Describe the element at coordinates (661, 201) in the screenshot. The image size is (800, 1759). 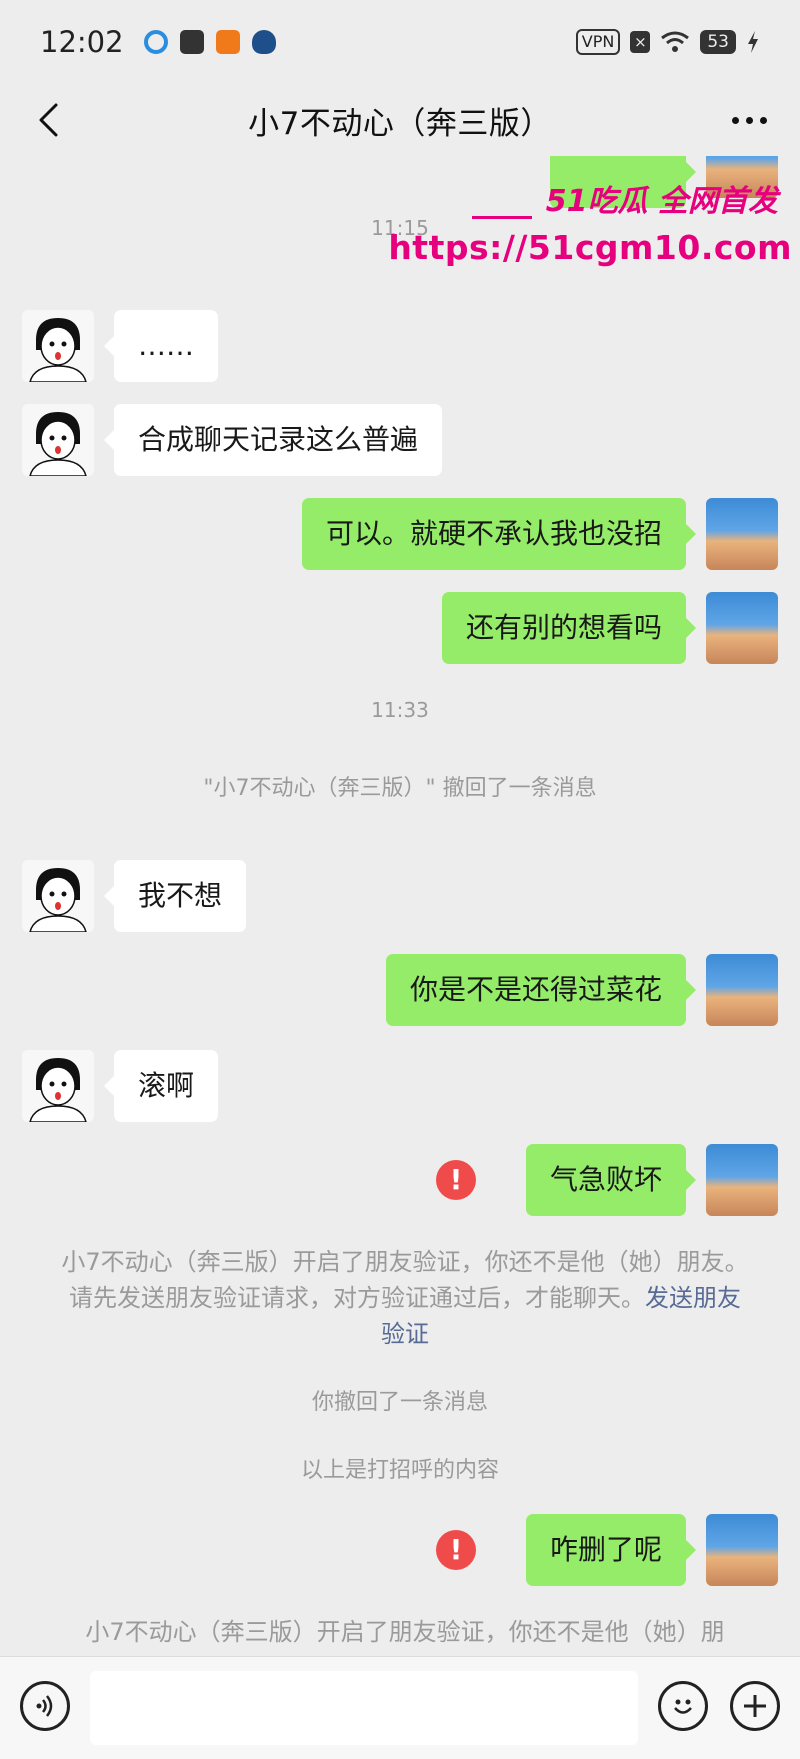
I see `watermark-brand: 51吃瓜 全网首发` at that location.